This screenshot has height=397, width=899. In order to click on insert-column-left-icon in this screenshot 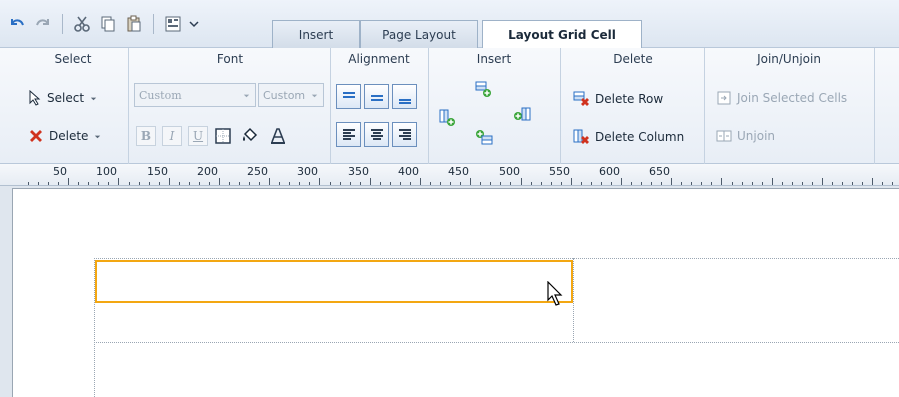, I will do `click(448, 118)`.